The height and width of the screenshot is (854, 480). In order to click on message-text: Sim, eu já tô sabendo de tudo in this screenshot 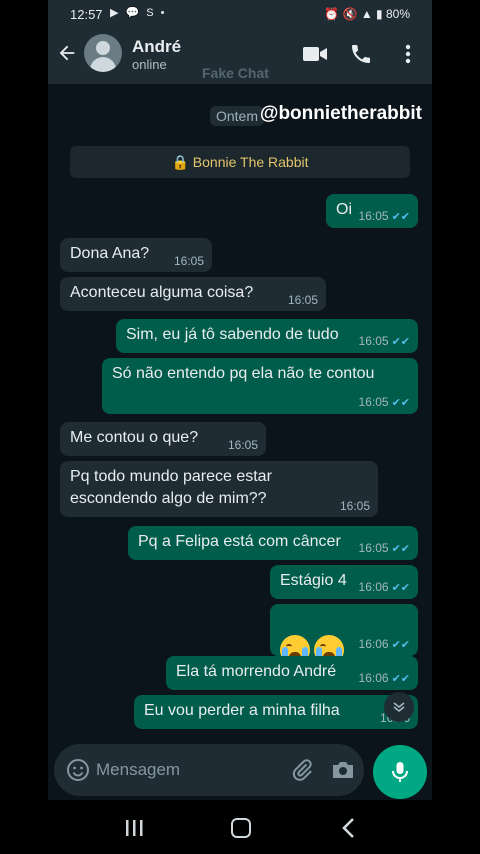, I will do `click(232, 334)`.